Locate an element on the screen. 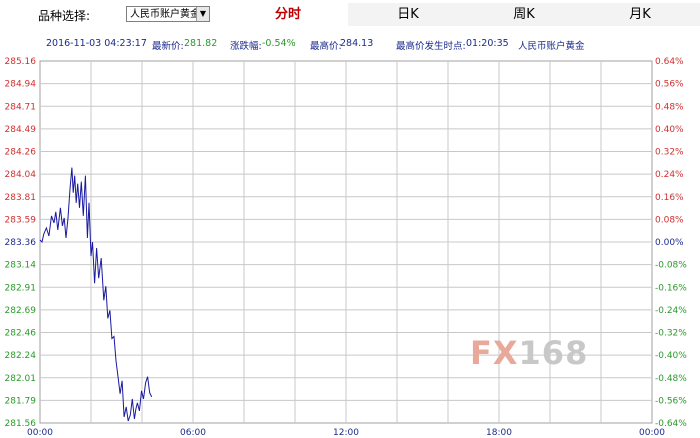 This screenshot has width=700, height=438. y-tick-label-right: 0.00% is located at coordinates (669, 243).